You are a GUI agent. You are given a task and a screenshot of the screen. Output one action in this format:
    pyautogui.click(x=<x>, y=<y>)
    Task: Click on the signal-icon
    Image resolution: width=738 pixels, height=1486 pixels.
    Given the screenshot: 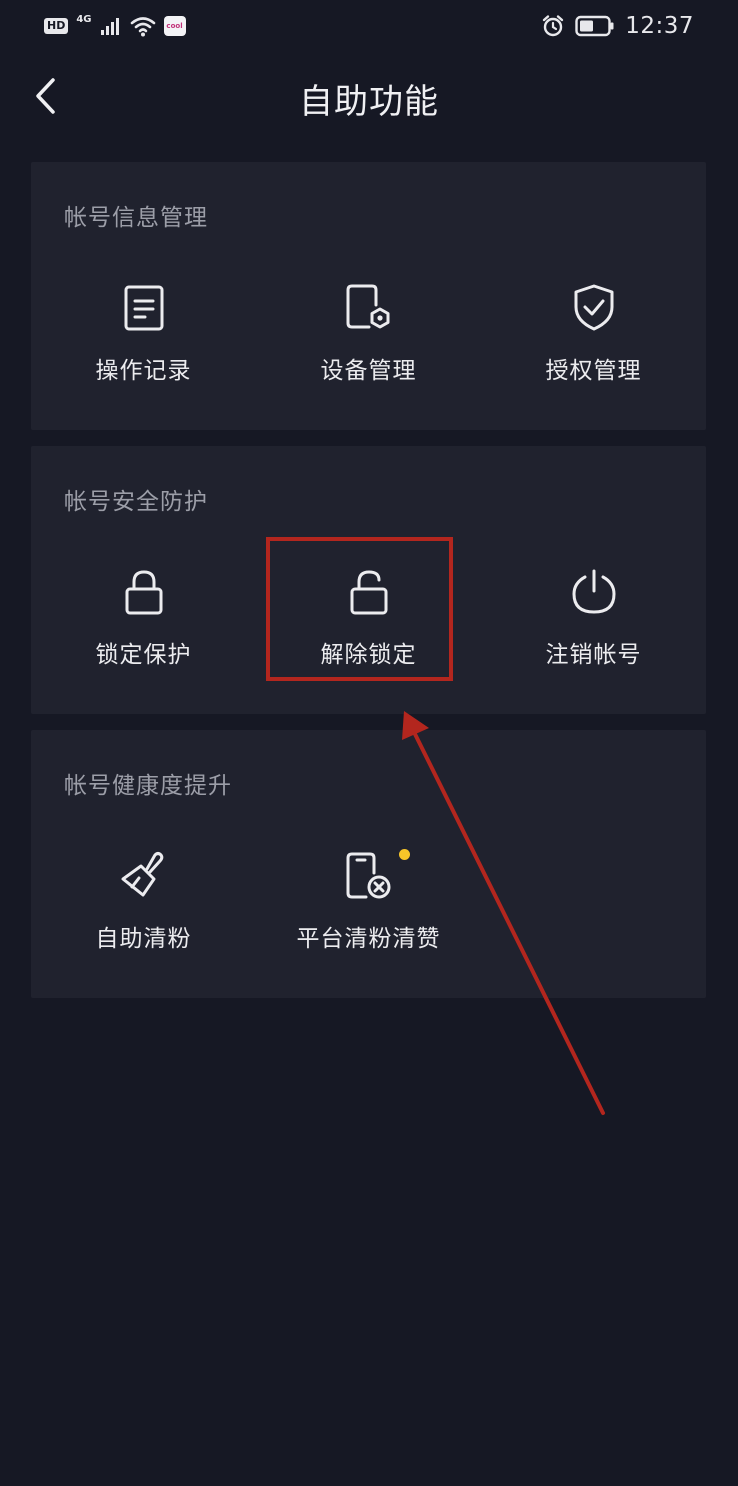 What is the action you would take?
    pyautogui.click(x=109, y=26)
    